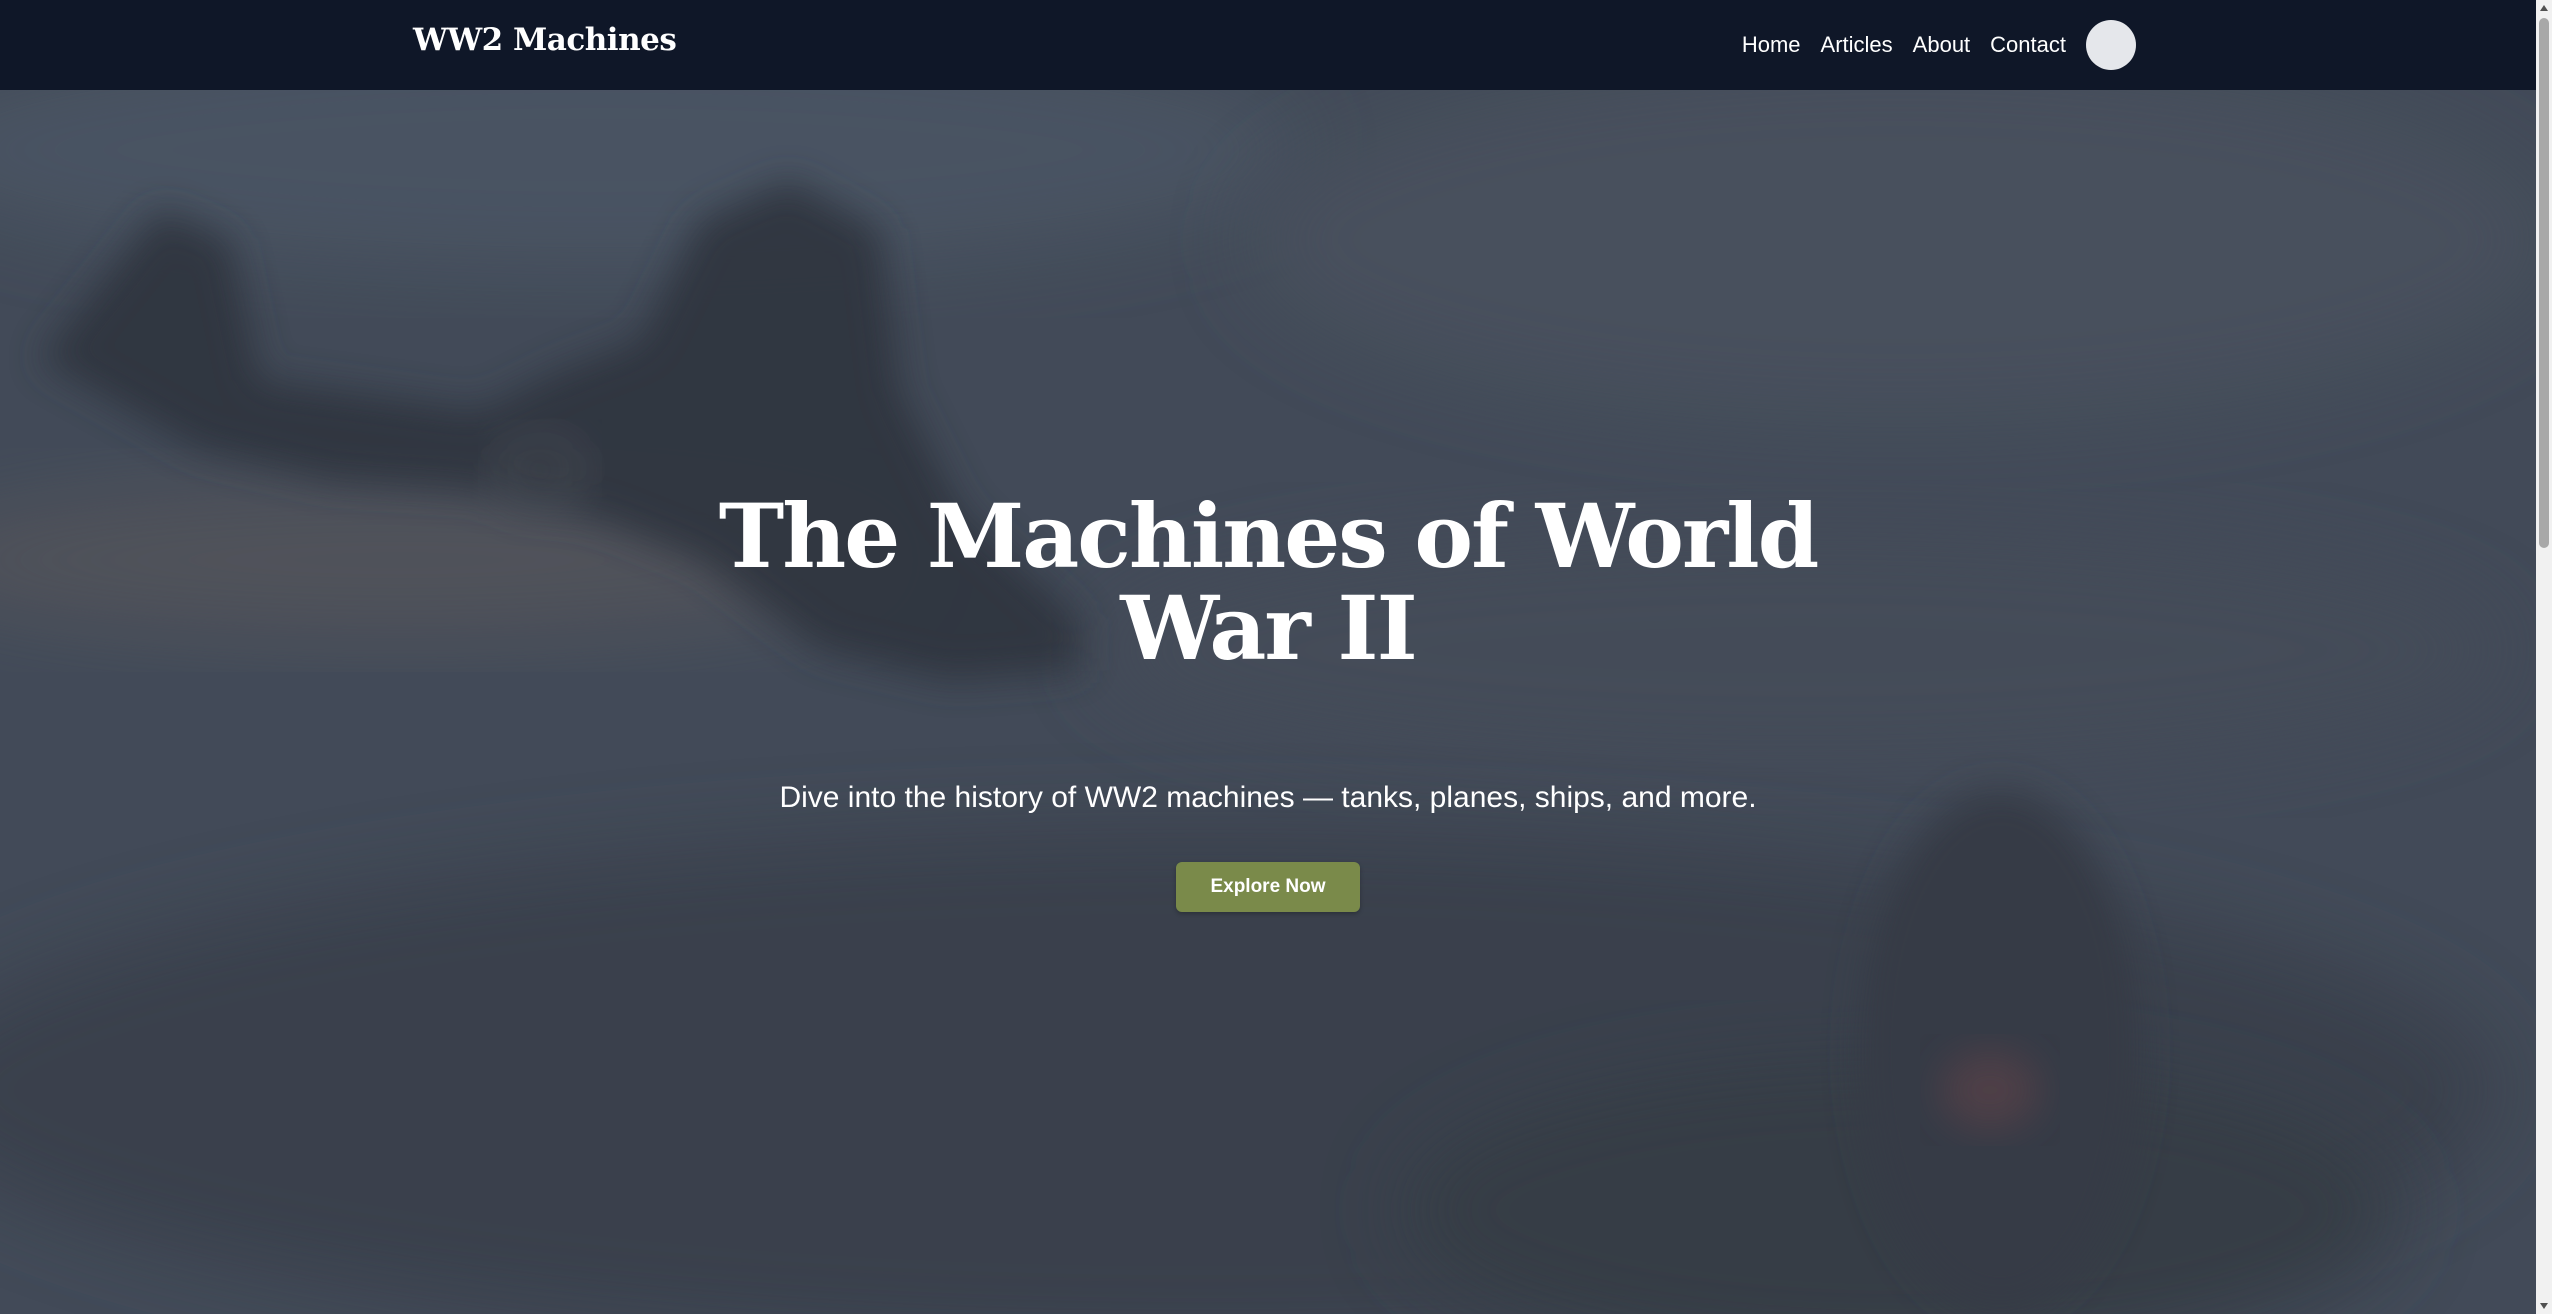 The height and width of the screenshot is (1314, 2552). What do you see at coordinates (1942, 45) in the screenshot?
I see `nav-link-about: About` at bounding box center [1942, 45].